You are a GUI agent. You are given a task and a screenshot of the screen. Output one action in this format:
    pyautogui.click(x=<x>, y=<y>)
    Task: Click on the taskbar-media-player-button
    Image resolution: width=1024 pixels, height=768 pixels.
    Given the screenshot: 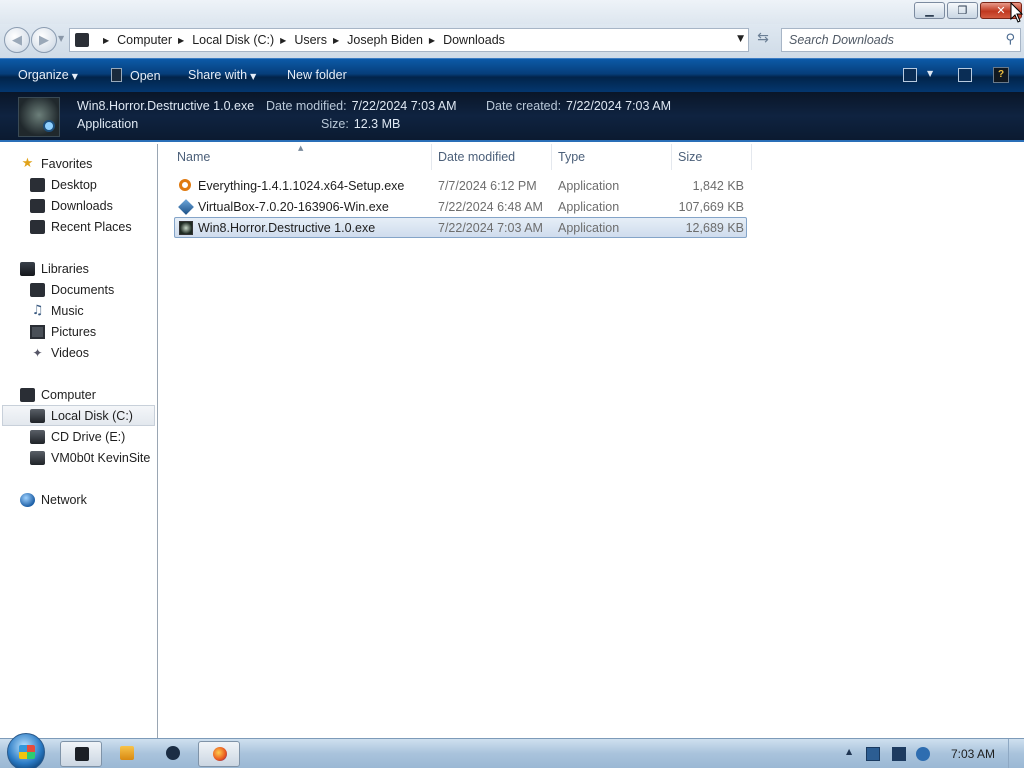 What is the action you would take?
    pyautogui.click(x=127, y=754)
    